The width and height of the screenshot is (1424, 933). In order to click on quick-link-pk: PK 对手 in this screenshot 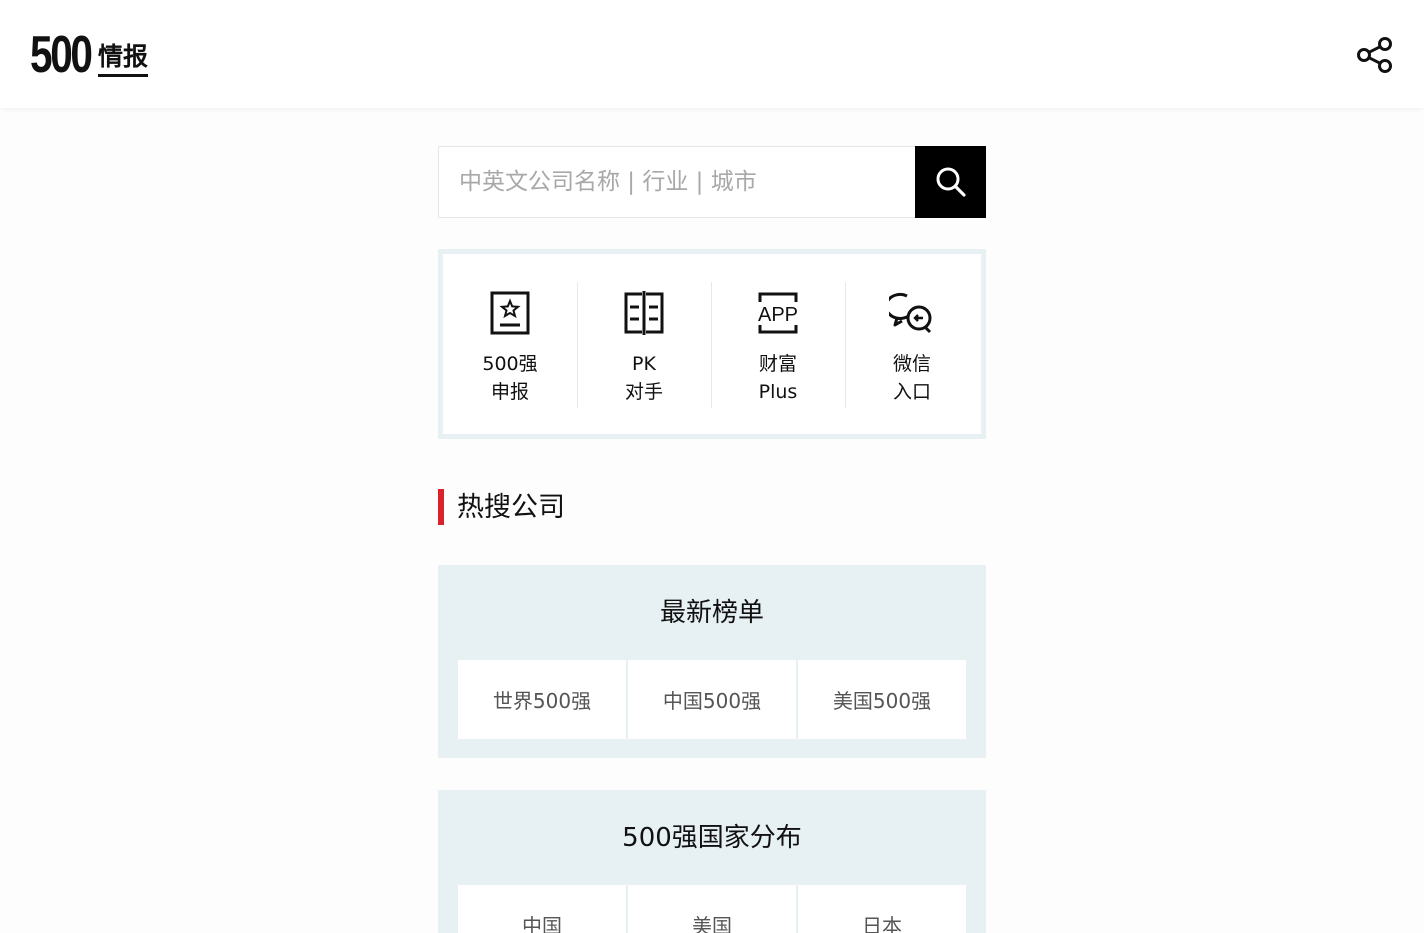, I will do `click(644, 345)`.